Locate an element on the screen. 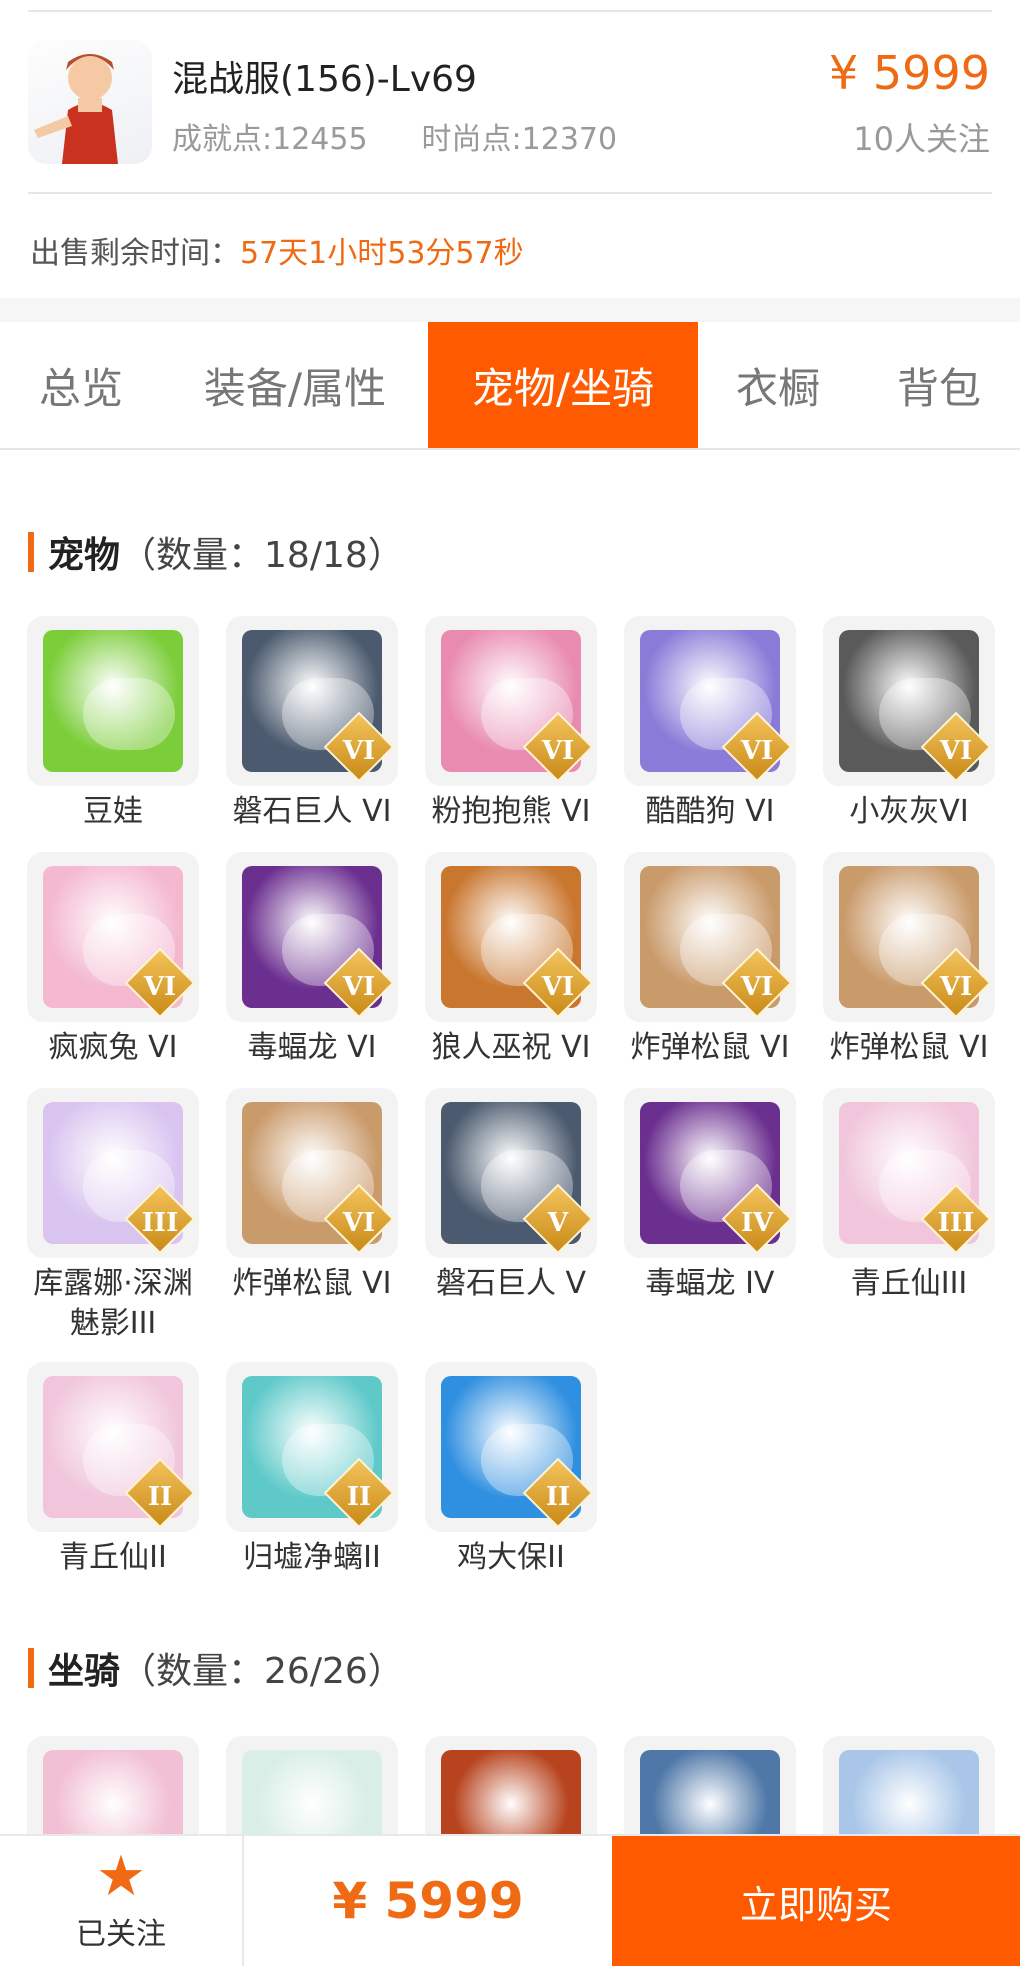  pet-portrait-icon is located at coordinates (113, 701).